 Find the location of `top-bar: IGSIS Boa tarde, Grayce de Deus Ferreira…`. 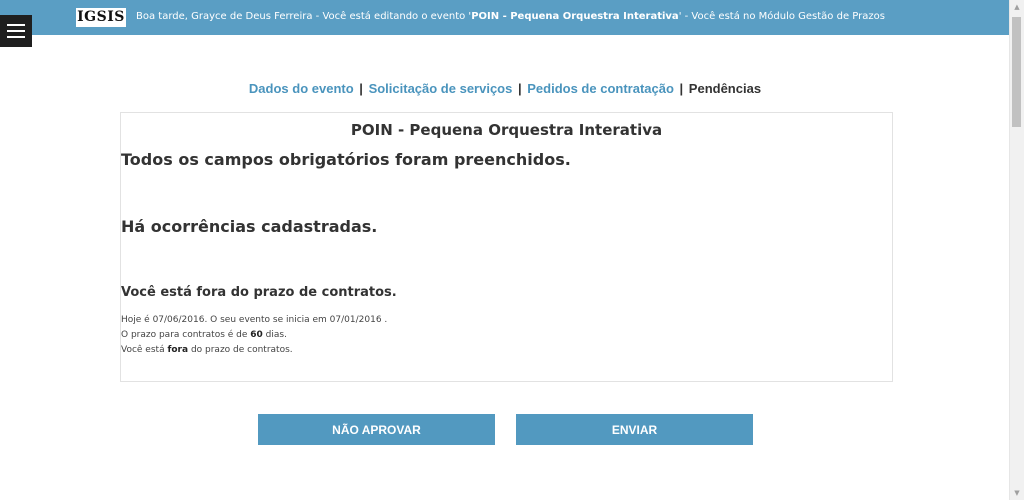

top-bar: IGSIS Boa tarde, Grayce de Deus Ferreira… is located at coordinates (505, 17).